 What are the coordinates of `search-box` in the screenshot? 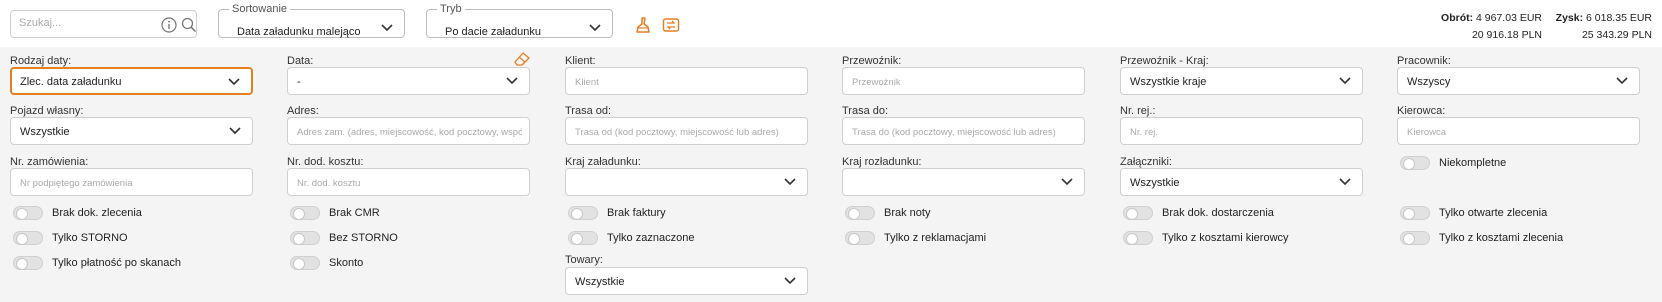 It's located at (103, 24).